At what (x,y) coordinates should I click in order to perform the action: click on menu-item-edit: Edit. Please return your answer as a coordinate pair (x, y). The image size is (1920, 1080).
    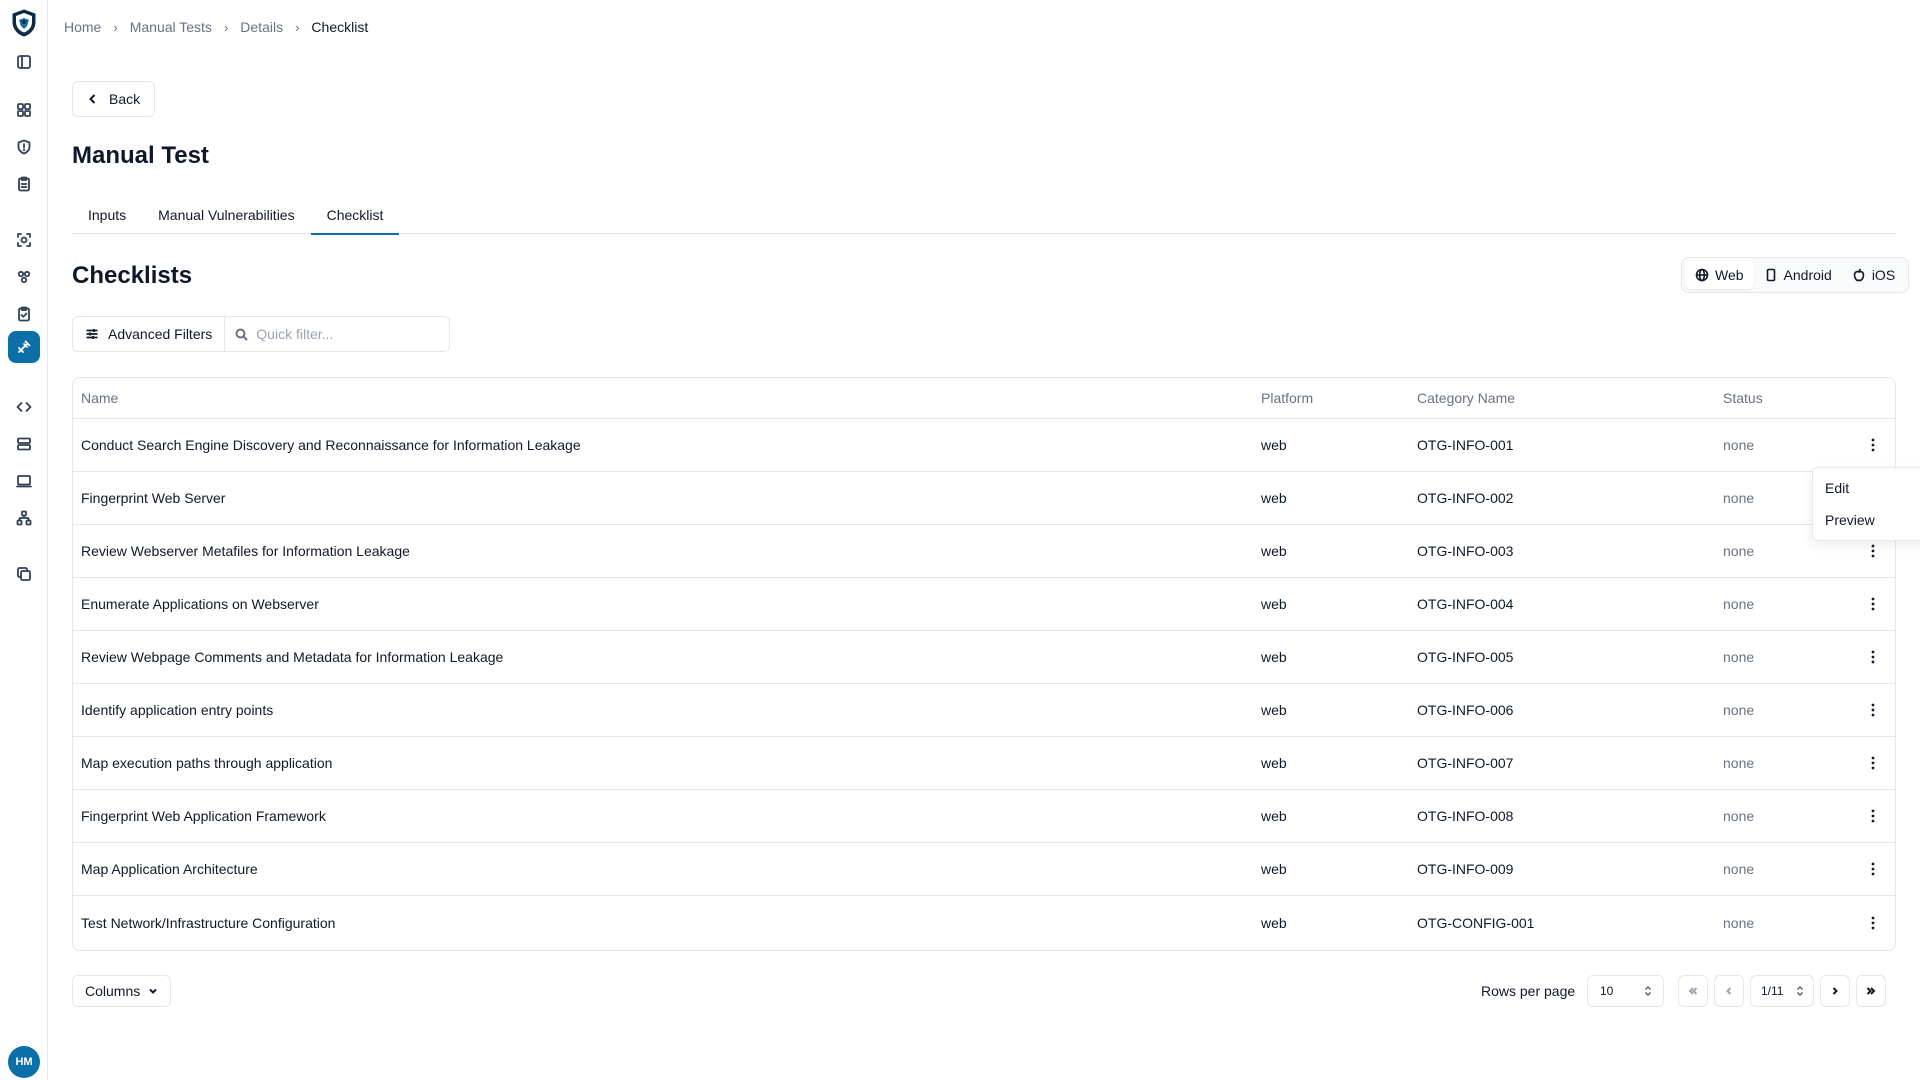
    Looking at the image, I should click on (1868, 488).